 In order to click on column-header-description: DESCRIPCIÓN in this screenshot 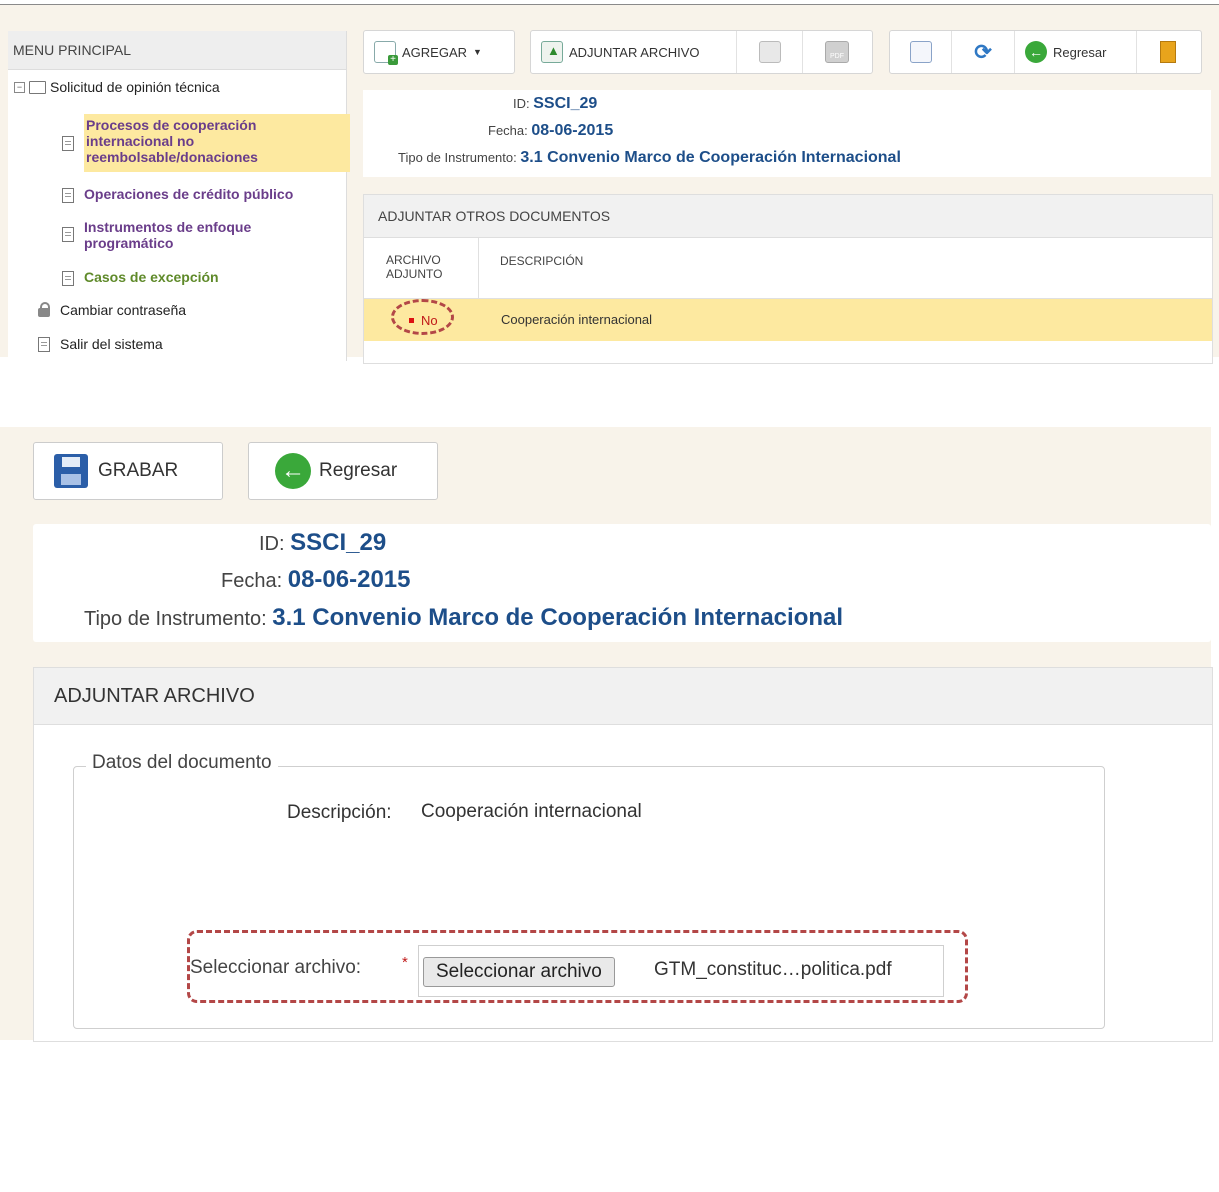, I will do `click(542, 261)`.